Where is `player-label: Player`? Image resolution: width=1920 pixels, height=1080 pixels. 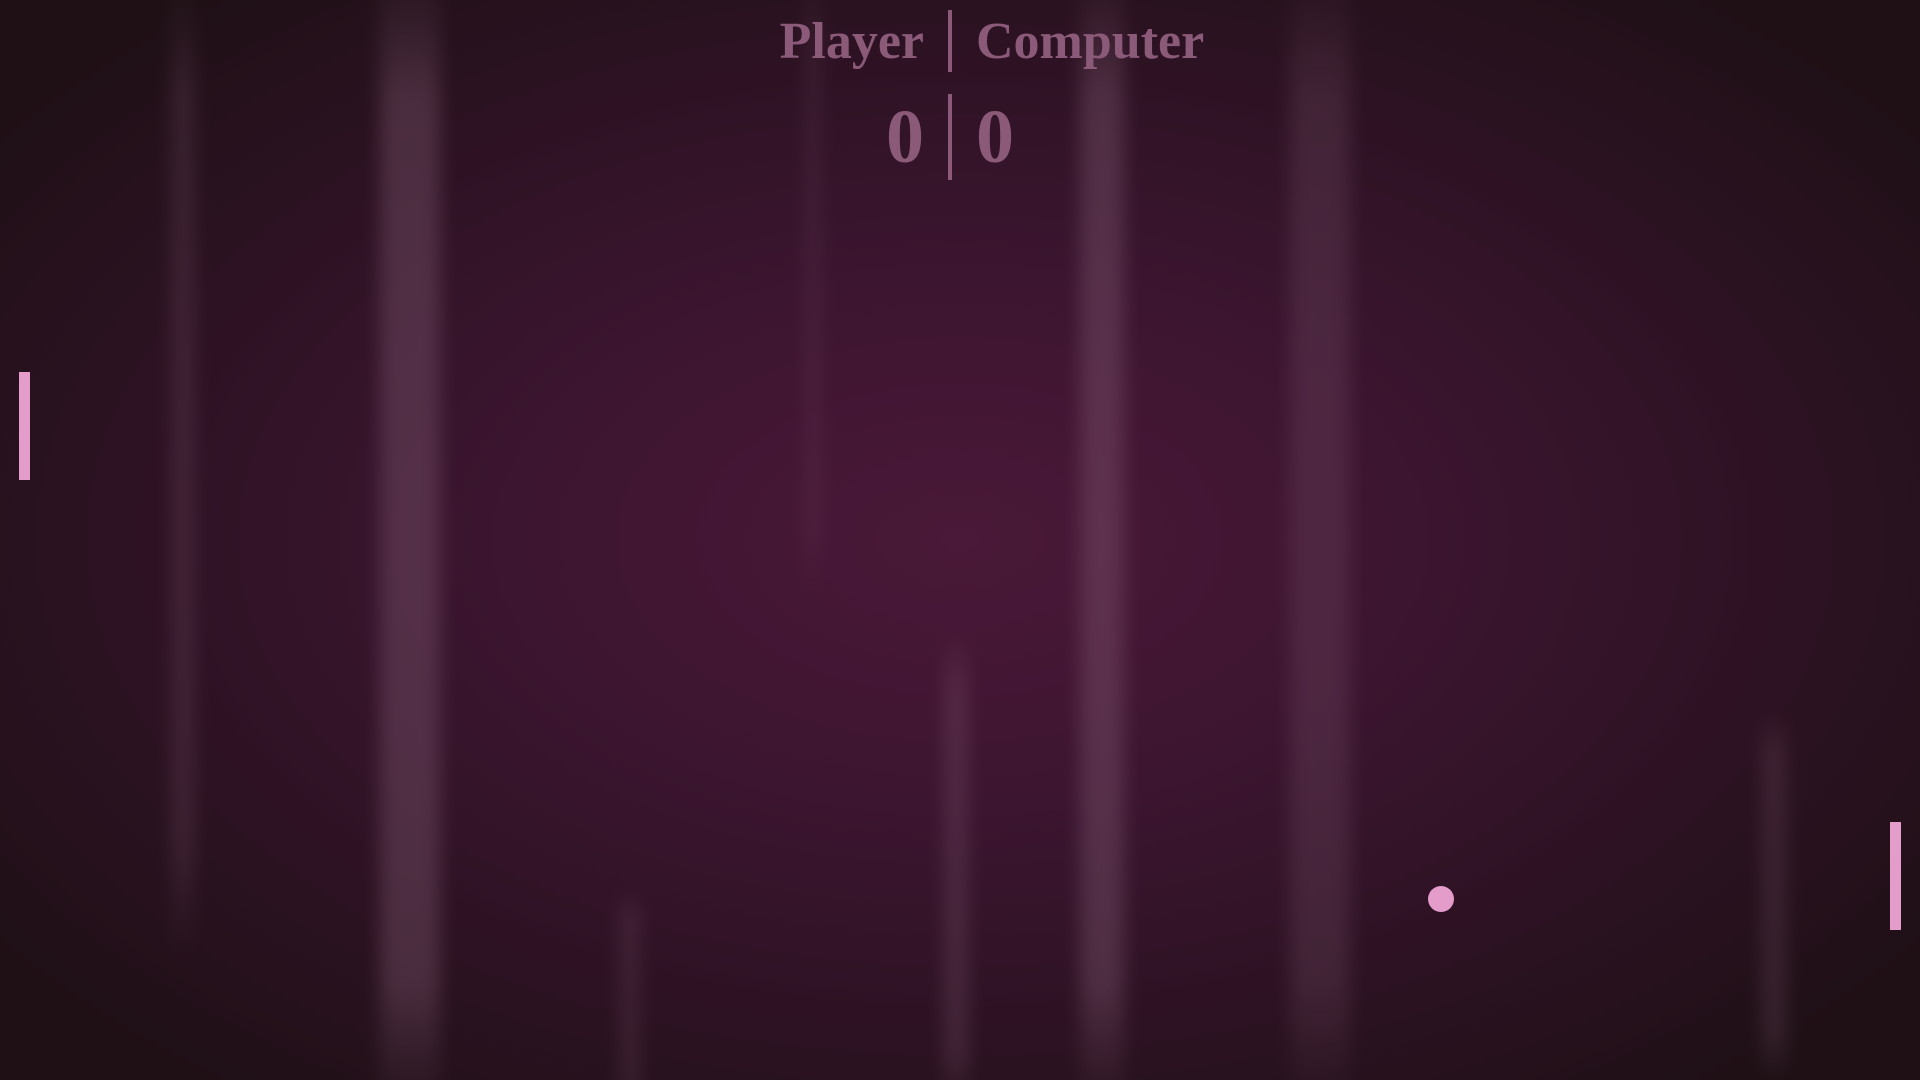 player-label: Player is located at coordinates (851, 41).